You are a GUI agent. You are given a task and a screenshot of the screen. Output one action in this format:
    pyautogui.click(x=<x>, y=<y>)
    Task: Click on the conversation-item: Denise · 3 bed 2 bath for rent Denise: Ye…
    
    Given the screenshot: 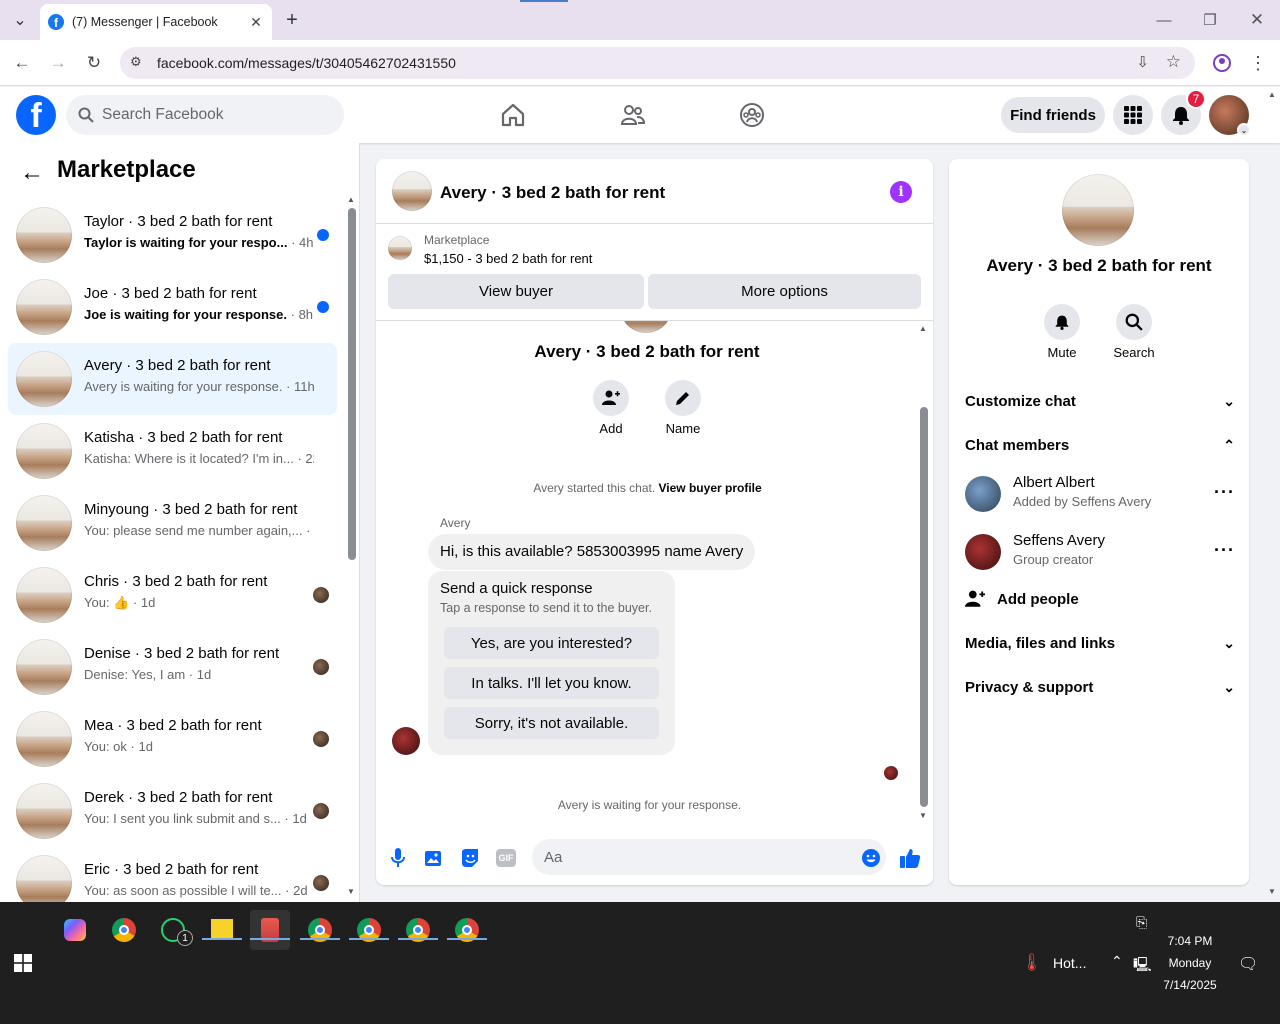 What is the action you would take?
    pyautogui.click(x=172, y=667)
    